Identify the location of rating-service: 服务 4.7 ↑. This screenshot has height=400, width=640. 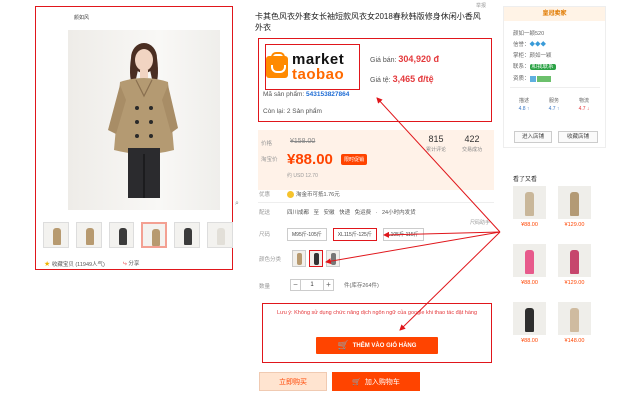
(554, 105).